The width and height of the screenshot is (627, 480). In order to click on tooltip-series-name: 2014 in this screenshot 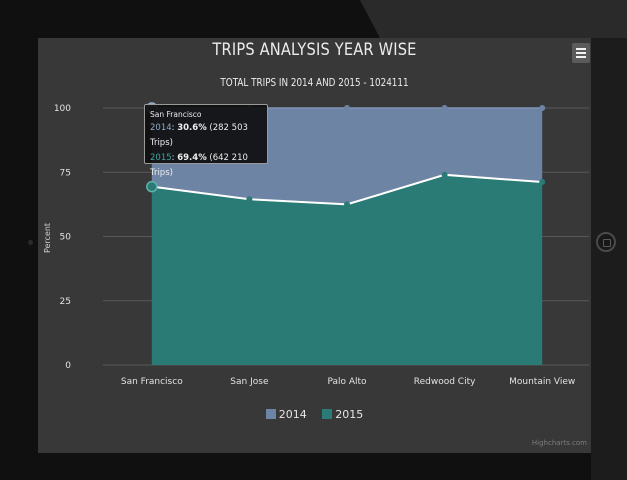, I will do `click(161, 128)`.